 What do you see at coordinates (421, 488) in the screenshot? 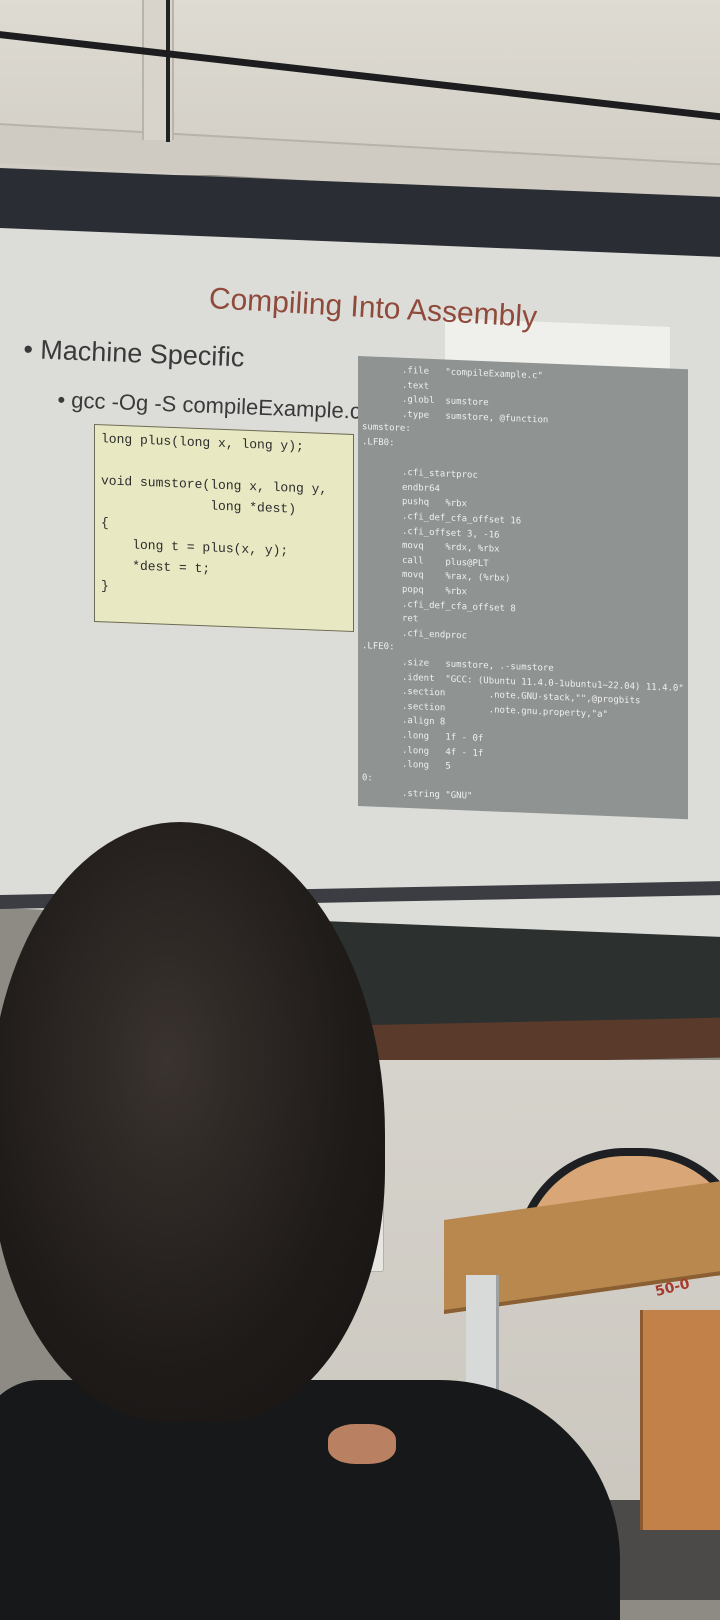
I see `asm-code-line: endbr64` at bounding box center [421, 488].